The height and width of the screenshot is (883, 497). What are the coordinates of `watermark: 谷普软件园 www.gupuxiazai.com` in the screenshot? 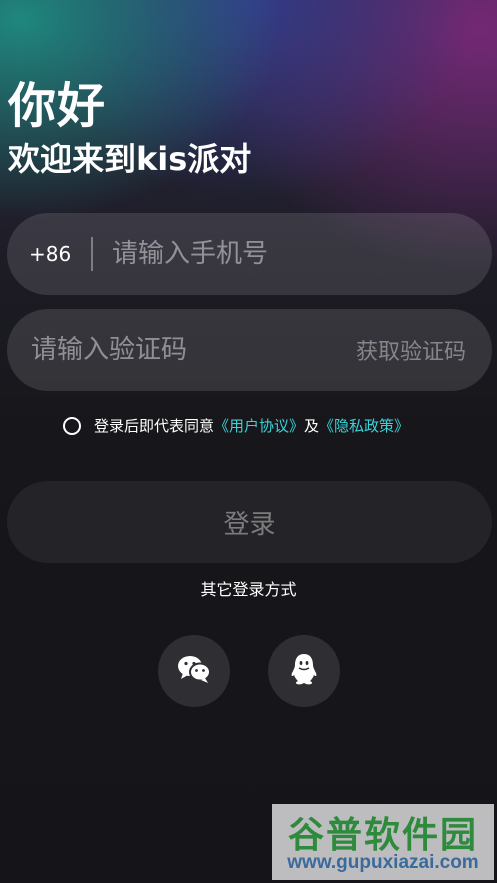 It's located at (383, 842).